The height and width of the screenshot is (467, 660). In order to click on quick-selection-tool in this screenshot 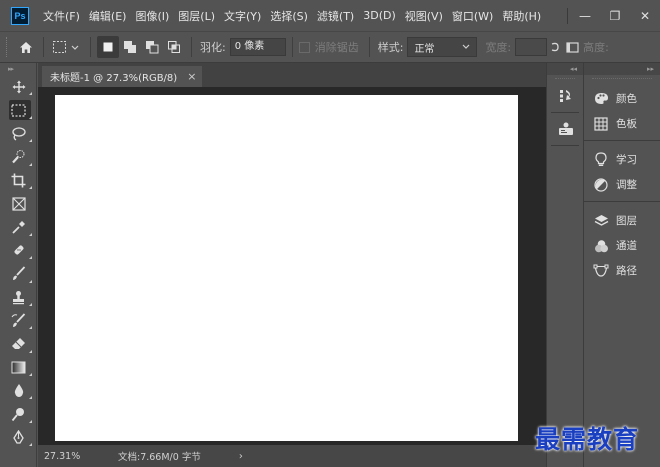, I will do `click(18, 156)`.